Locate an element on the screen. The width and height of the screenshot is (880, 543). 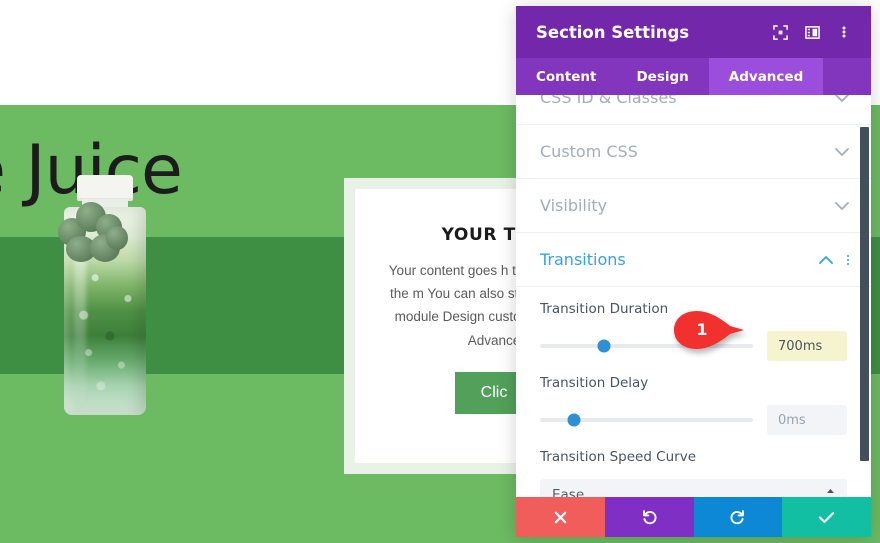
redo-button is located at coordinates (738, 517).